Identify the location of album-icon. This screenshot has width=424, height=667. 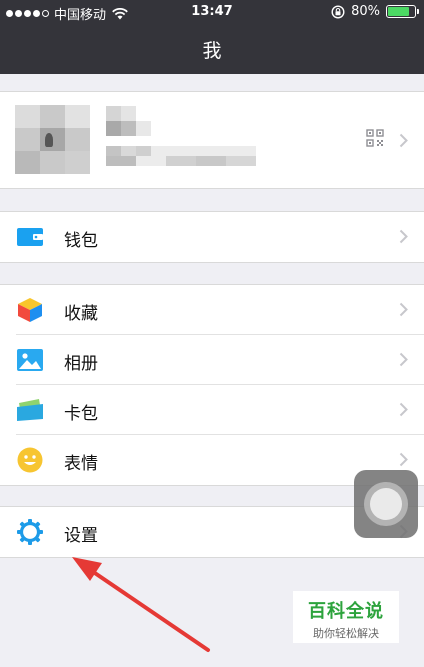
(30, 360).